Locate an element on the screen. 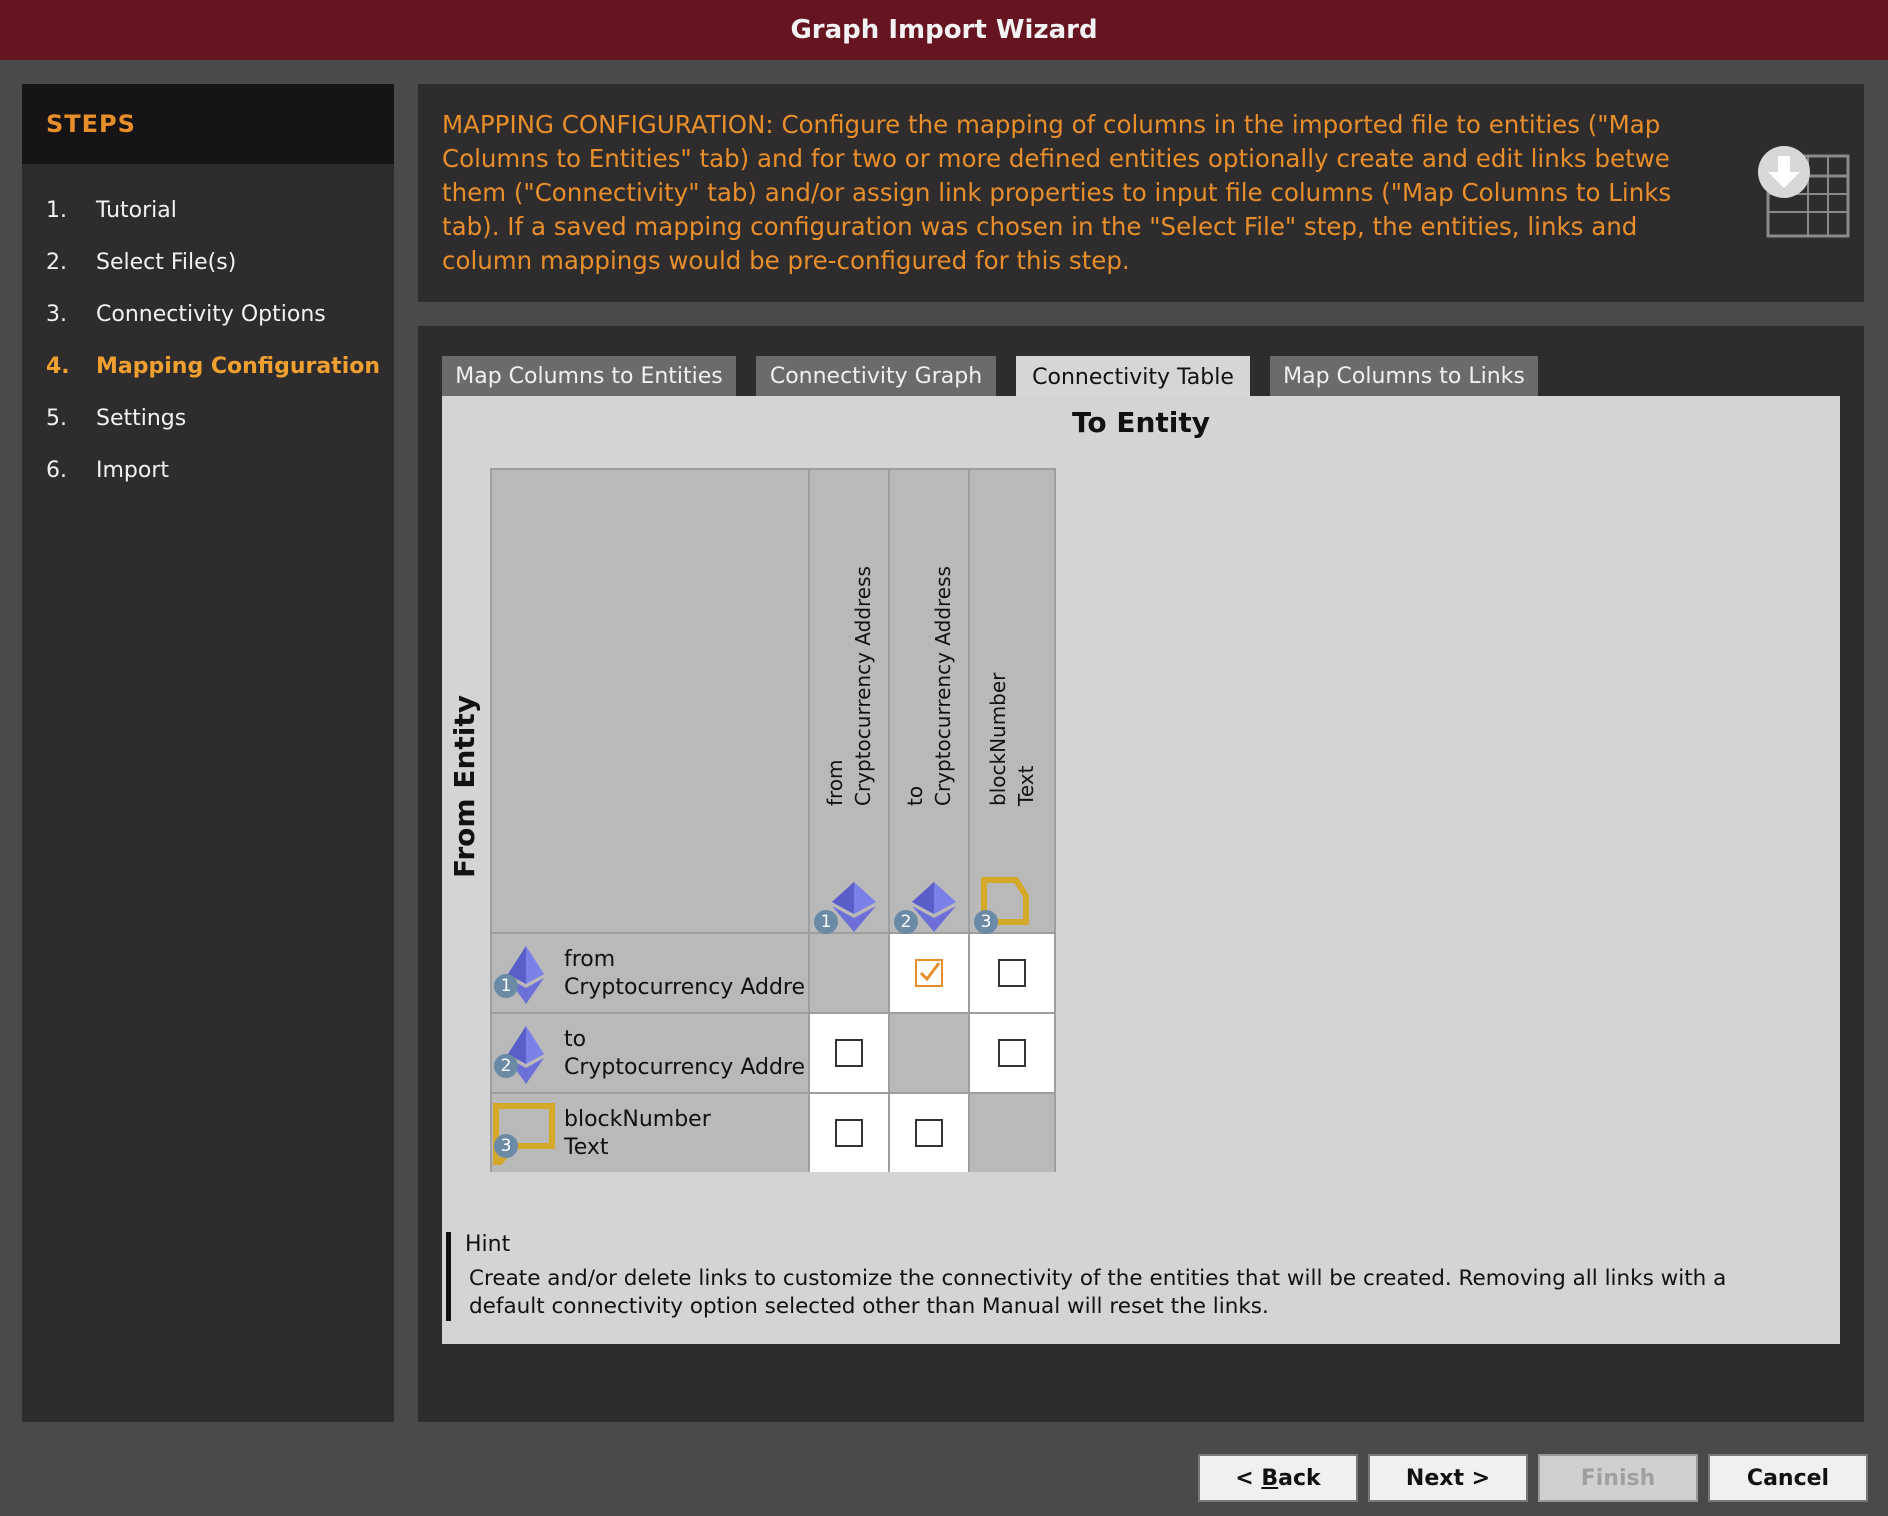  column-label: blockNumber Text is located at coordinates (1012, 739).